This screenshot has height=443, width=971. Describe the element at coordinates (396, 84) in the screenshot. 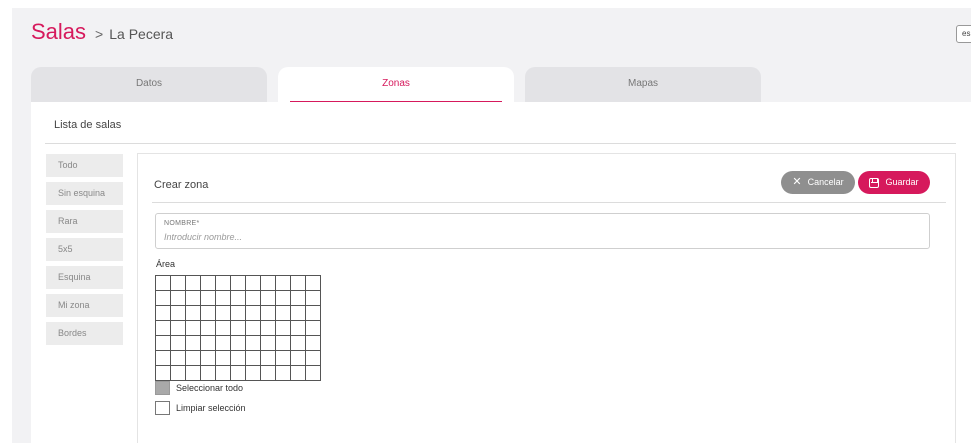

I see `tab-zonas: Zonas` at that location.